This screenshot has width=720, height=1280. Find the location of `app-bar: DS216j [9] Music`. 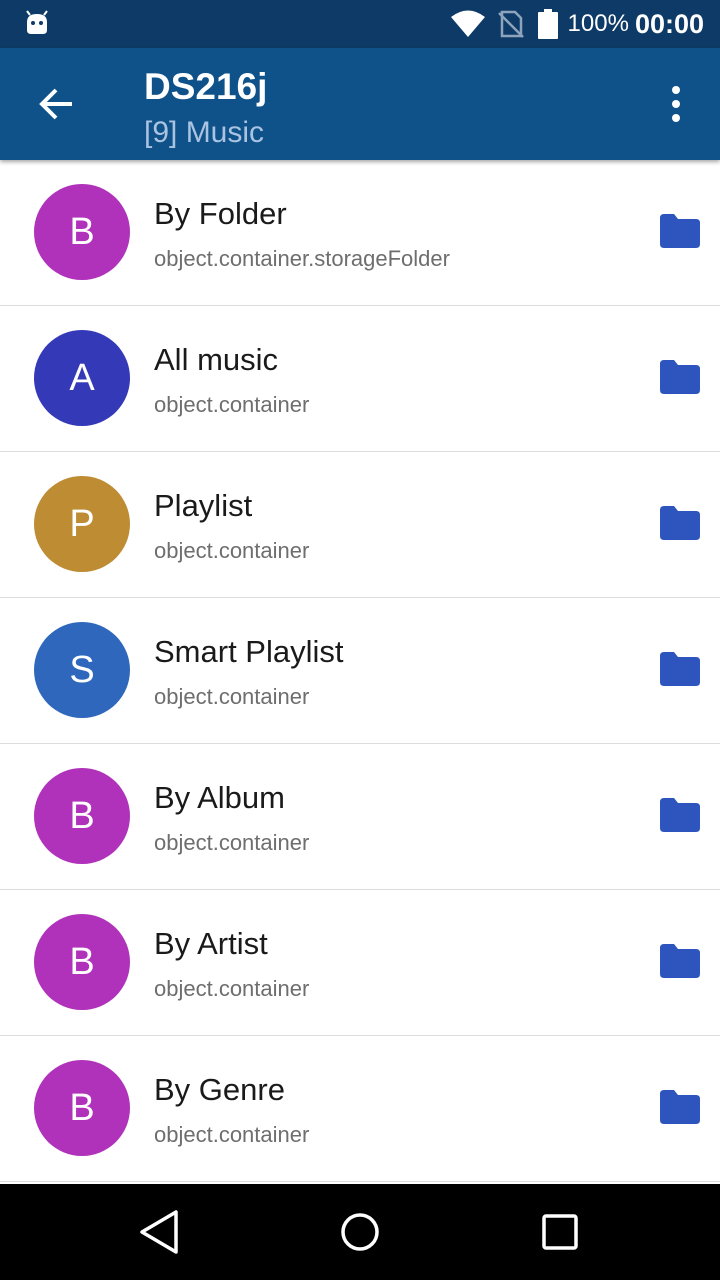

app-bar: DS216j [9] Music is located at coordinates (360, 104).